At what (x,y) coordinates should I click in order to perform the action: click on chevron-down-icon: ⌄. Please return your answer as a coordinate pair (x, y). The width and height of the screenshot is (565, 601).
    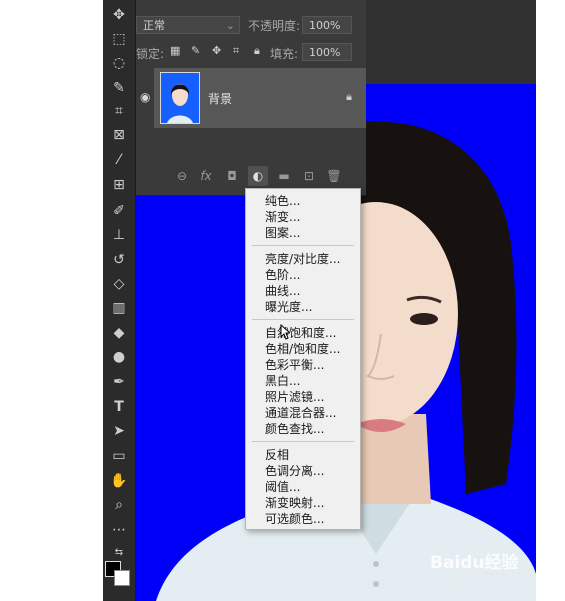
    Looking at the image, I should click on (230, 25).